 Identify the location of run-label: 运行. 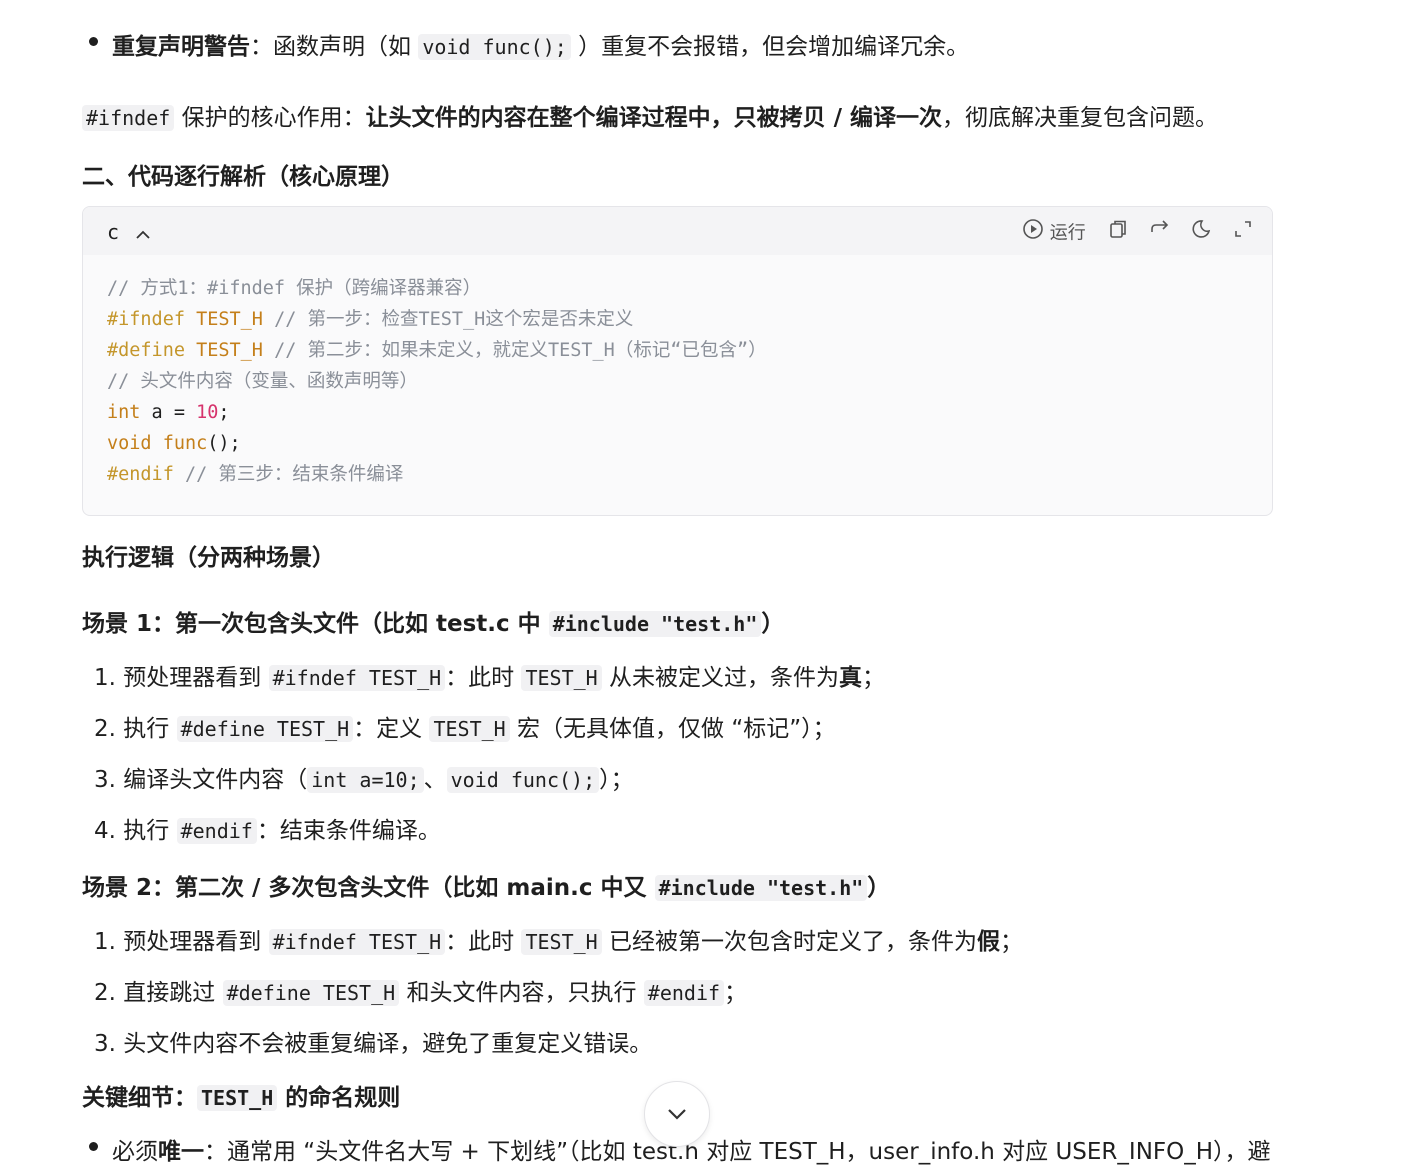
(1067, 233).